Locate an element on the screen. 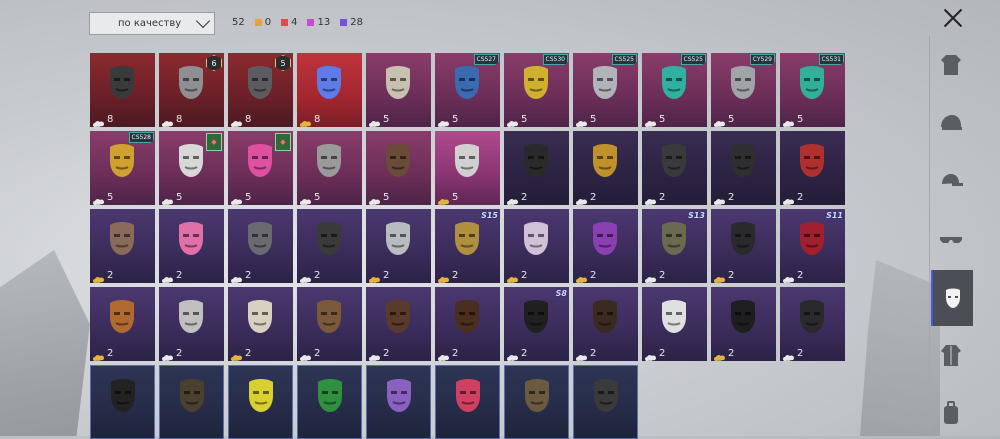  sort-dropdown: по качеству is located at coordinates (152, 23).